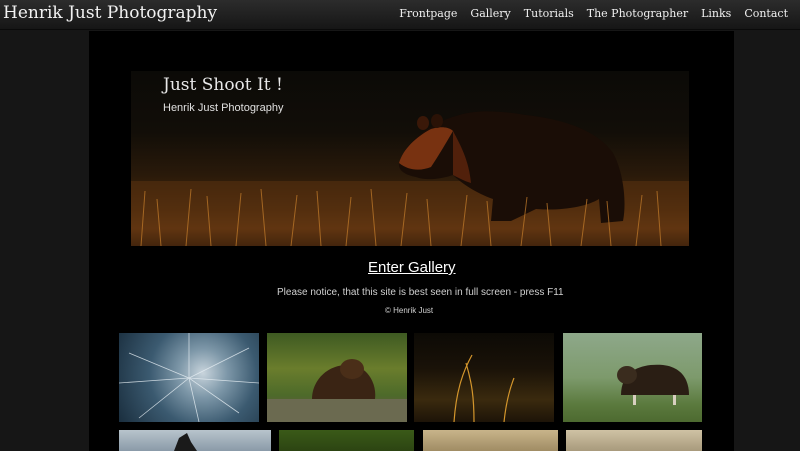 This screenshot has height=451, width=800. I want to click on thumbnail-green-foliage, so click(346, 440).